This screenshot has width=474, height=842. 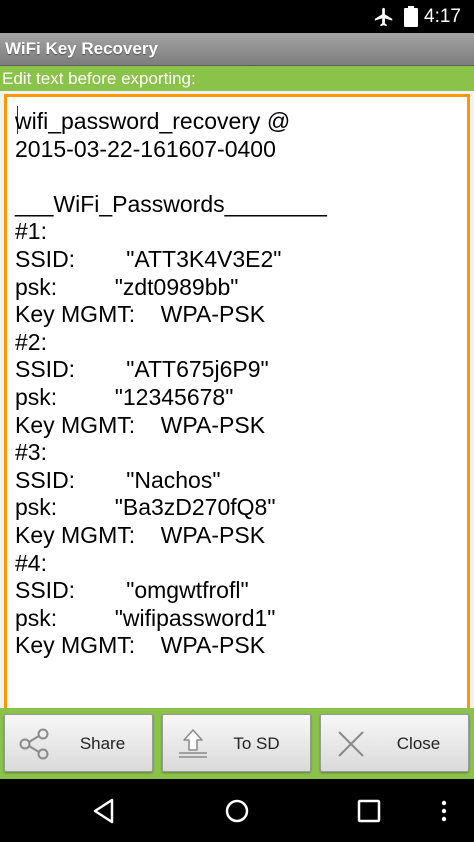 What do you see at coordinates (99, 78) in the screenshot?
I see `edit-hint-label: Edit text before exporting:` at bounding box center [99, 78].